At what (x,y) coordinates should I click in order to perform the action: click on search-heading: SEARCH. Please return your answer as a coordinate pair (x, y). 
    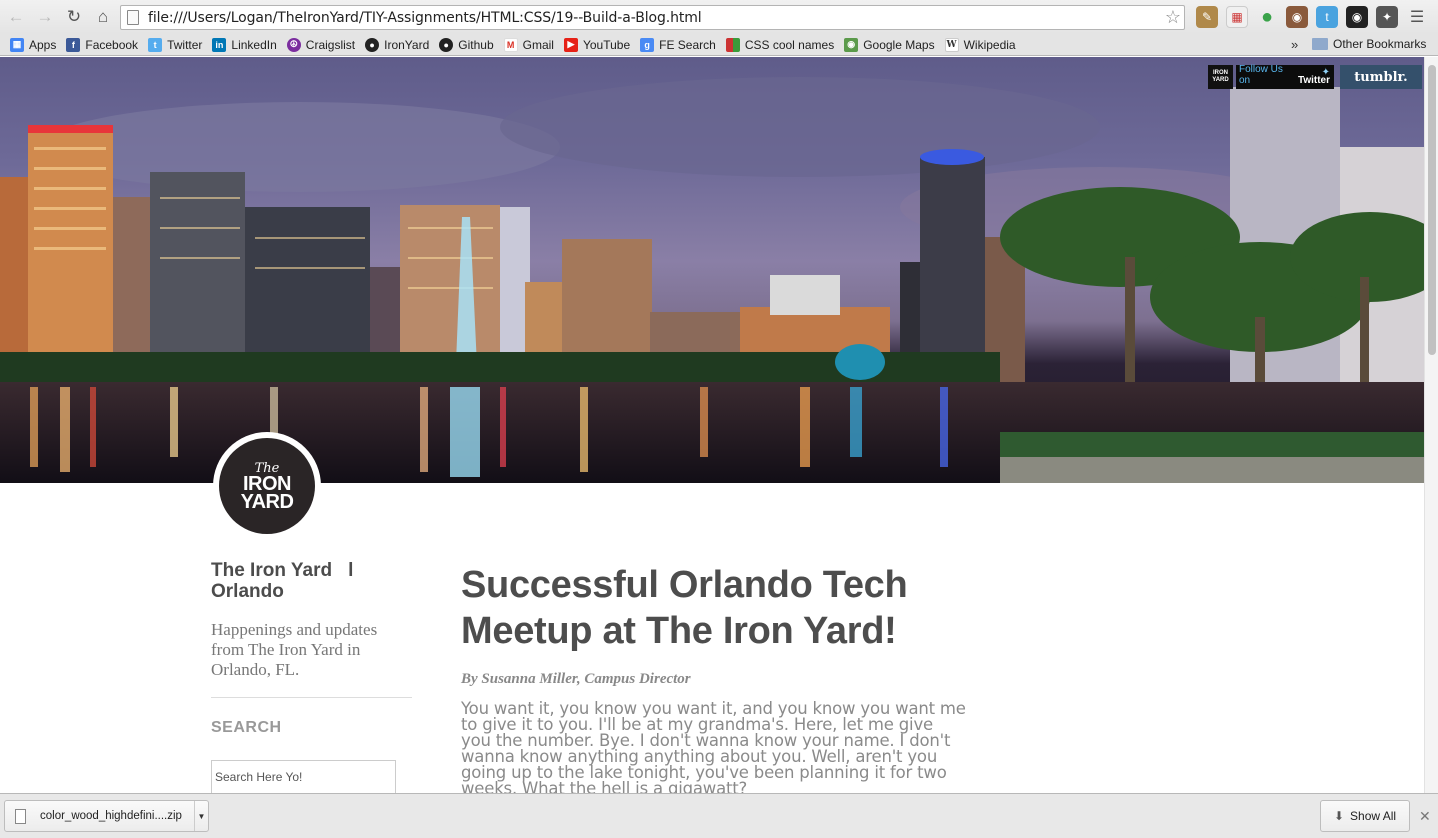
    Looking at the image, I should click on (246, 727).